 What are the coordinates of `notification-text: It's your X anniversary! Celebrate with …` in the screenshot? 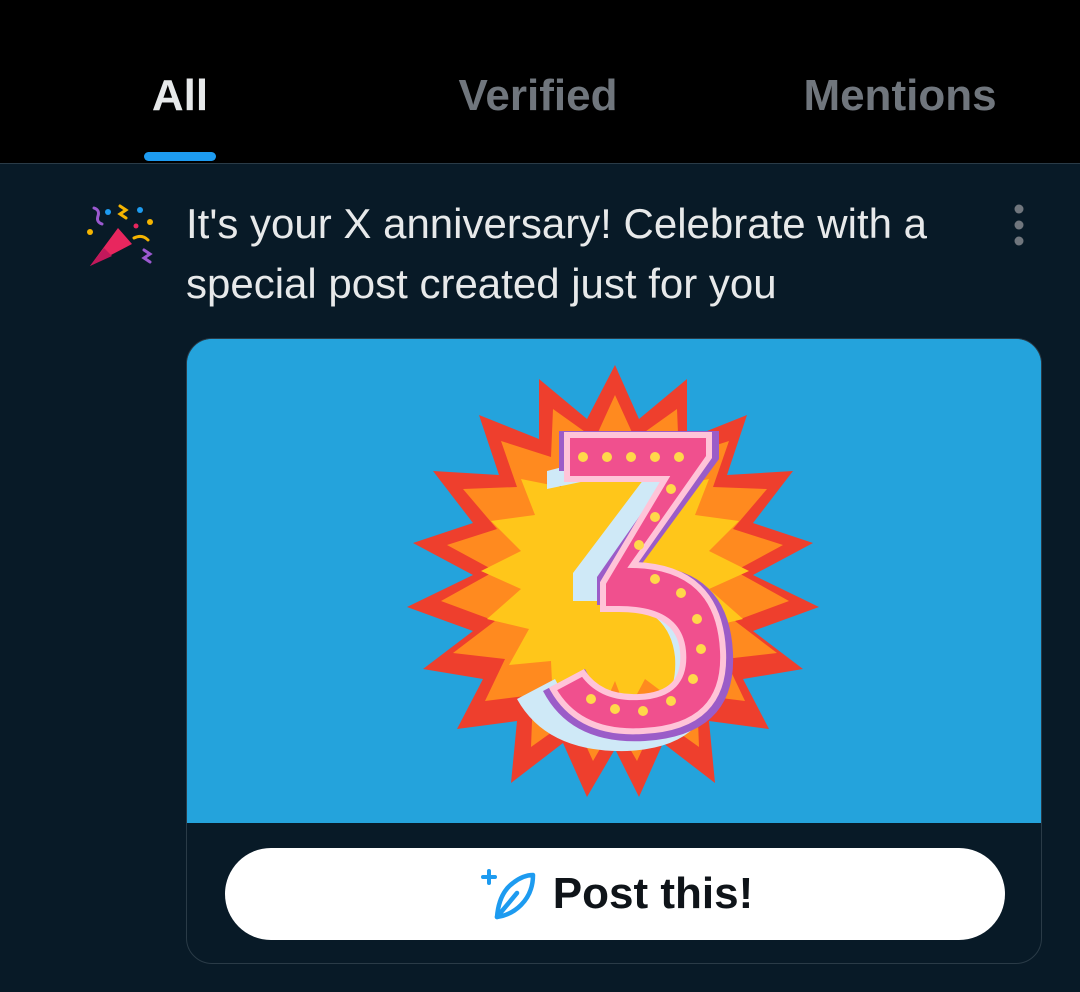 It's located at (557, 253).